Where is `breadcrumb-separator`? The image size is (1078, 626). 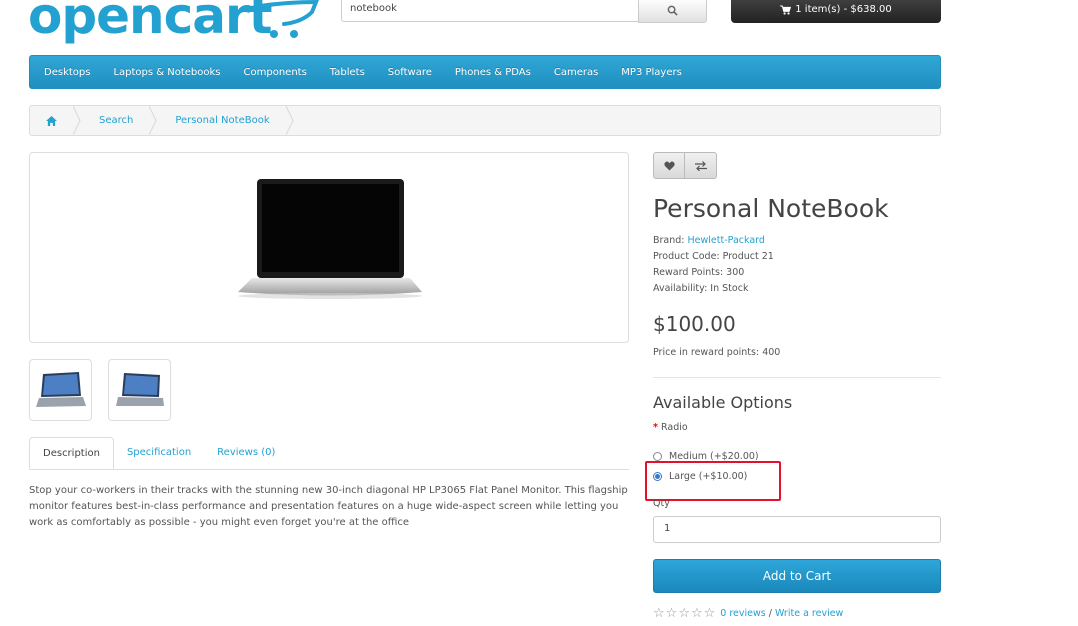
breadcrumb-separator is located at coordinates (289, 120).